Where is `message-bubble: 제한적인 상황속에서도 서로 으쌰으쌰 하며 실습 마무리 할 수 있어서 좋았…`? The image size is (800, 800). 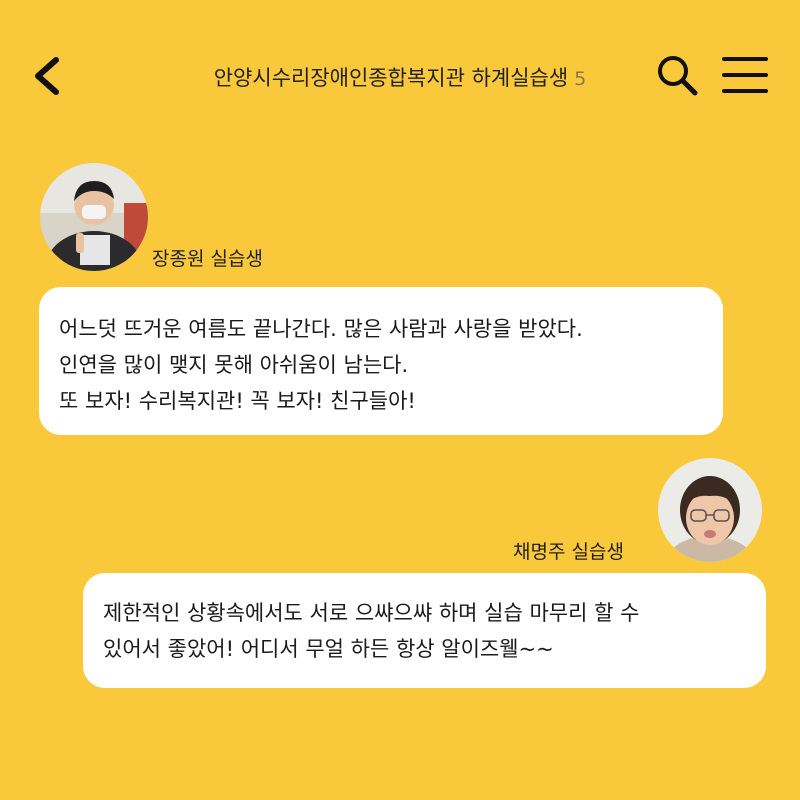
message-bubble: 제한적인 상황속에서도 서로 으쌰으쌰 하며 실습 마무리 할 수 있어서 좋았… is located at coordinates (424, 630).